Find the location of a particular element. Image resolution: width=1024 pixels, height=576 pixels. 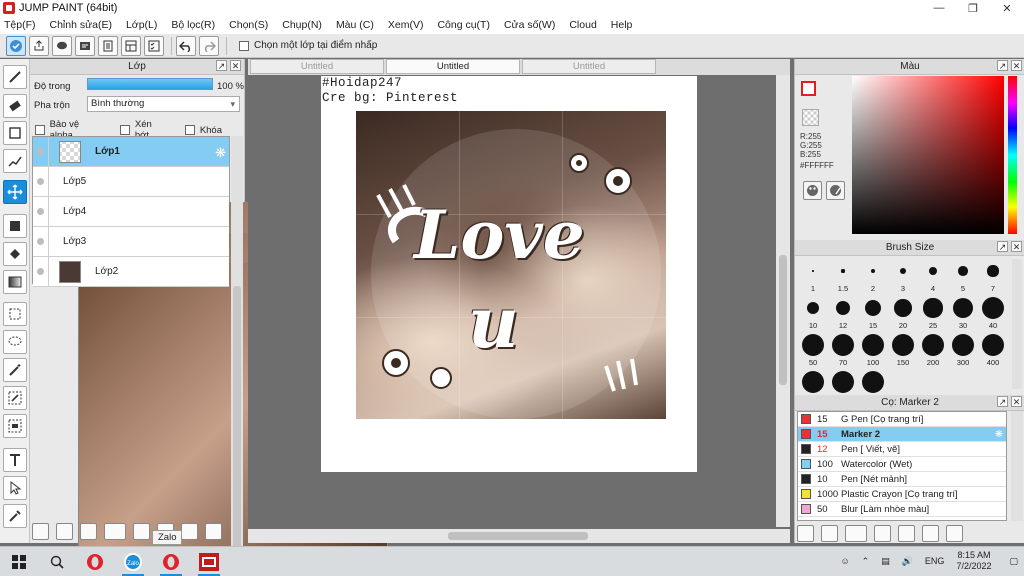

minimize-icon: — is located at coordinates (939, 8).